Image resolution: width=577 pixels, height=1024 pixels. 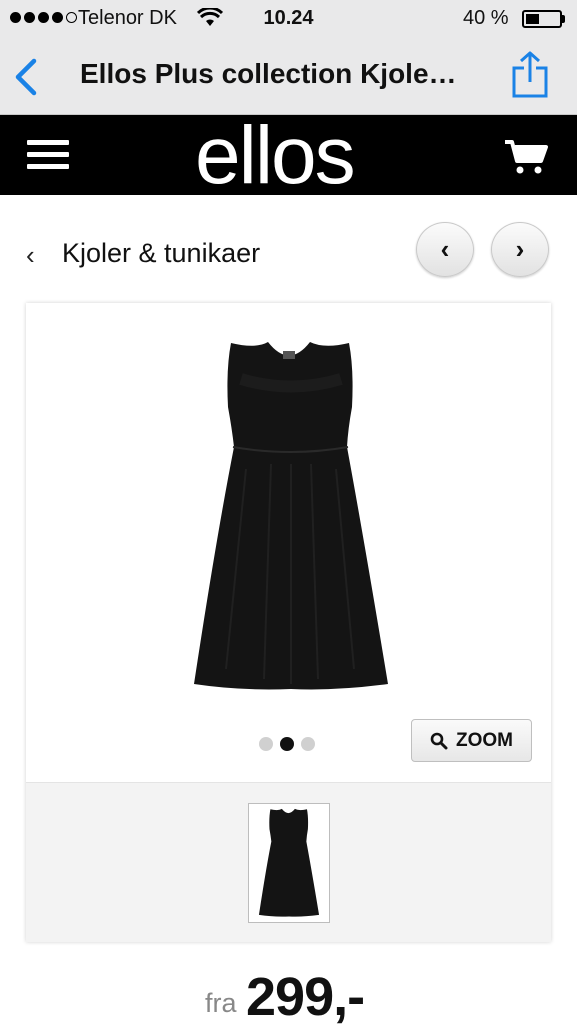 I want to click on ellos-logo: ellos, so click(x=290, y=159).